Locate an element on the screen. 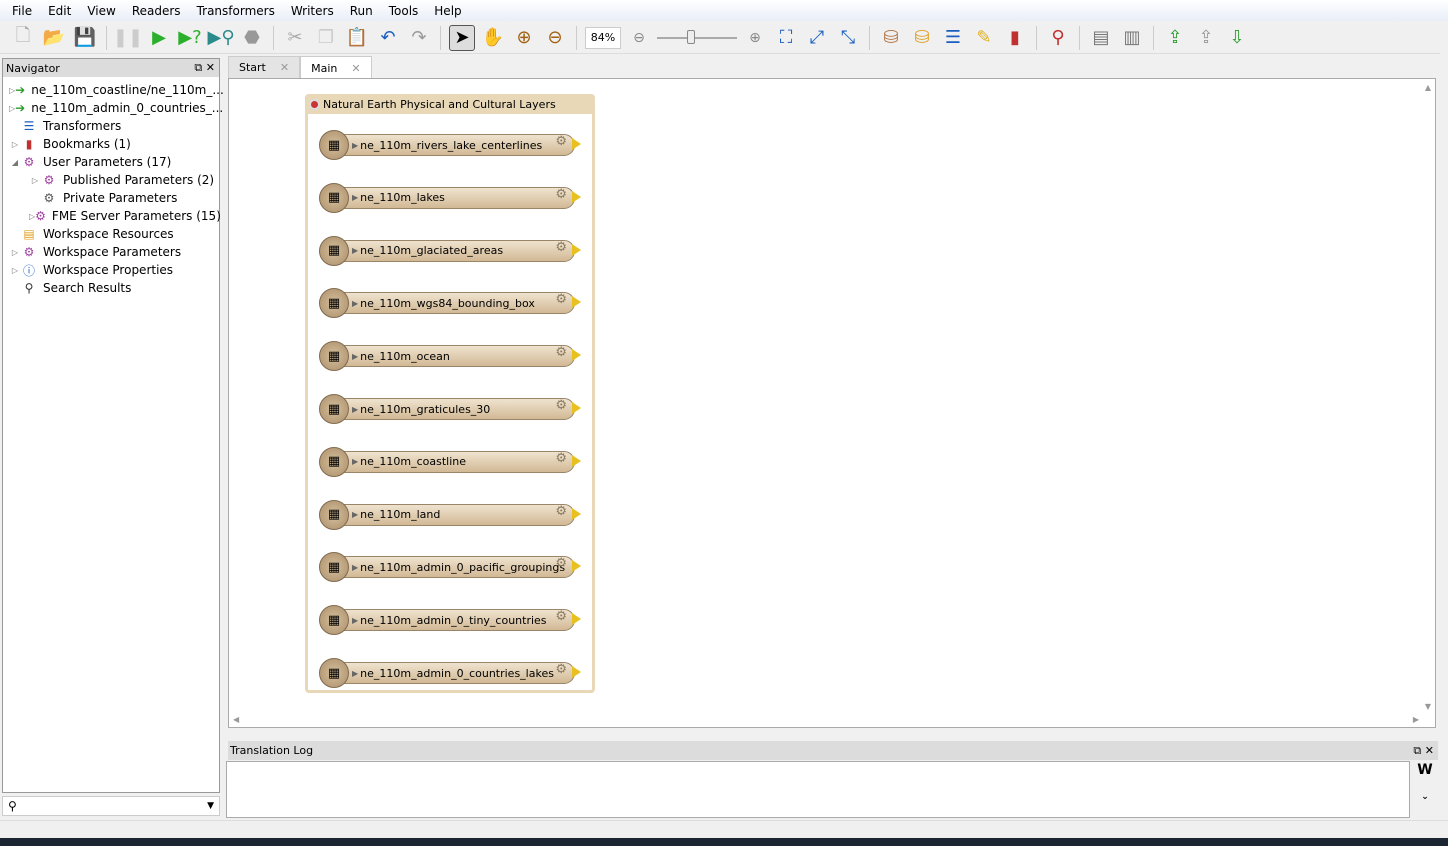 The image size is (1448, 846). run-icon: ▶ is located at coordinates (159, 38).